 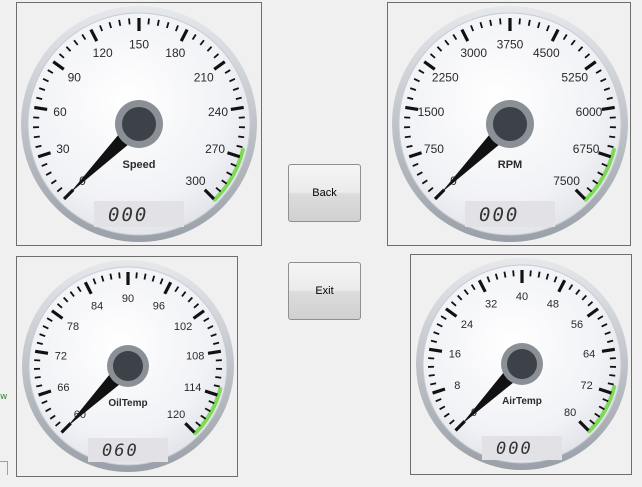 I want to click on tick-label: 108, so click(x=195, y=356).